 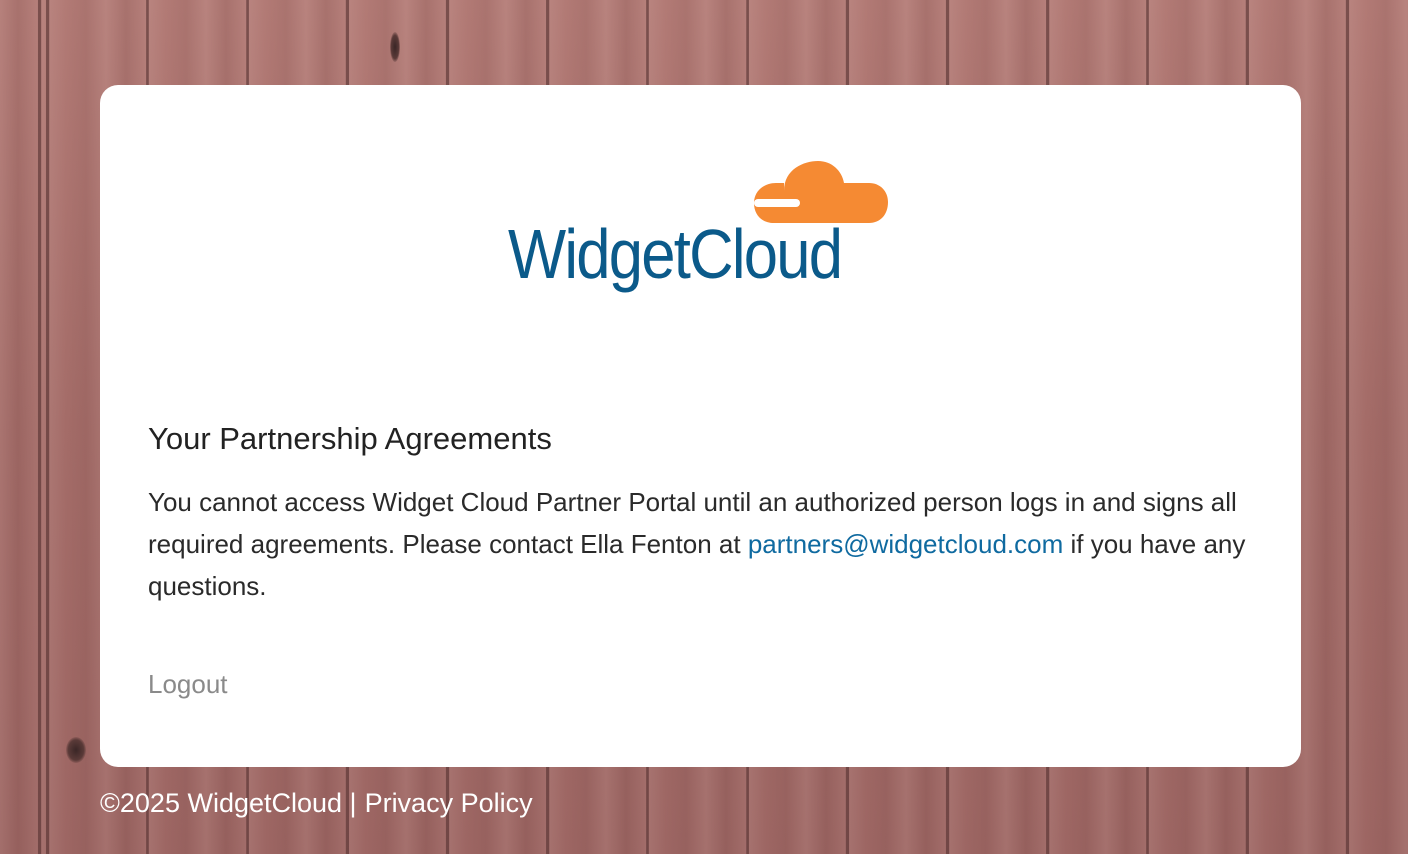 What do you see at coordinates (228, 803) in the screenshot?
I see `copyright-text: ©2025 WidgetCloud |` at bounding box center [228, 803].